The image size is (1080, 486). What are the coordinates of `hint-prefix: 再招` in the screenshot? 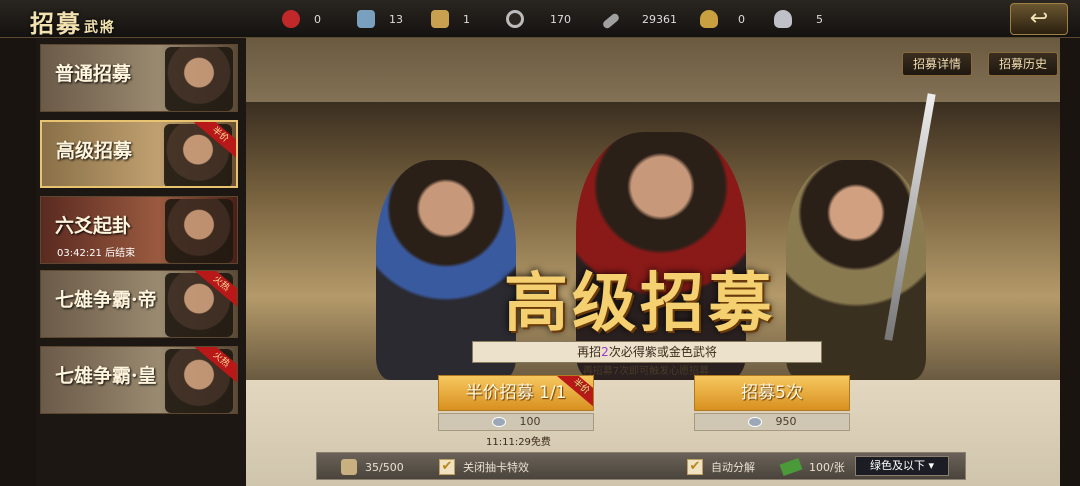 It's located at (589, 352).